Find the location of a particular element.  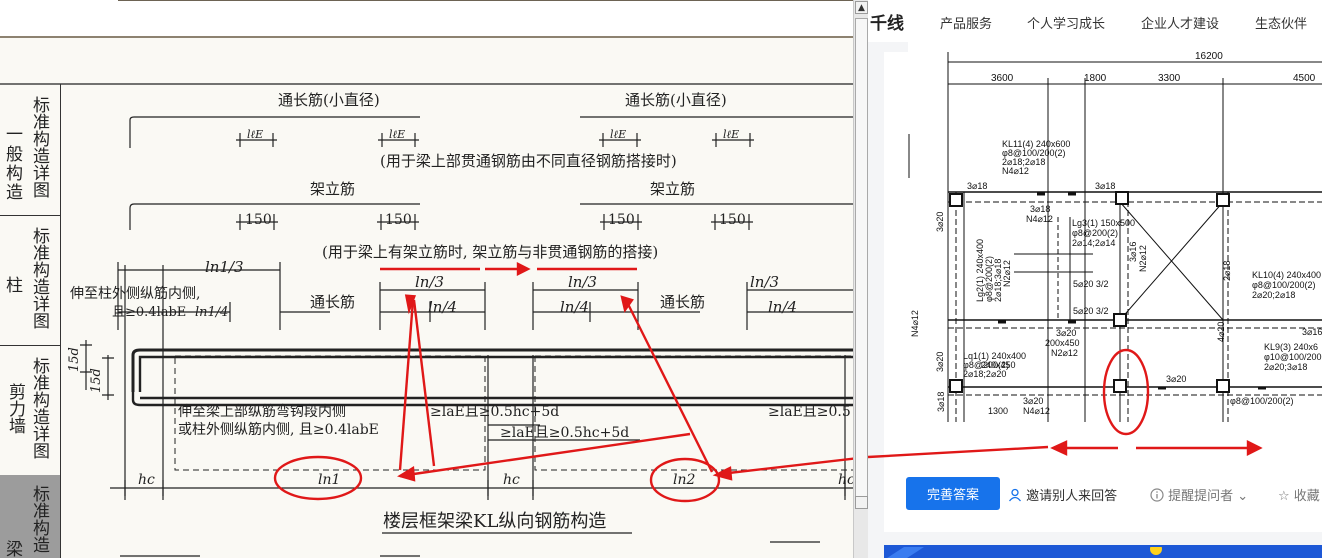

nav-products: 产品服务 is located at coordinates (966, 22).